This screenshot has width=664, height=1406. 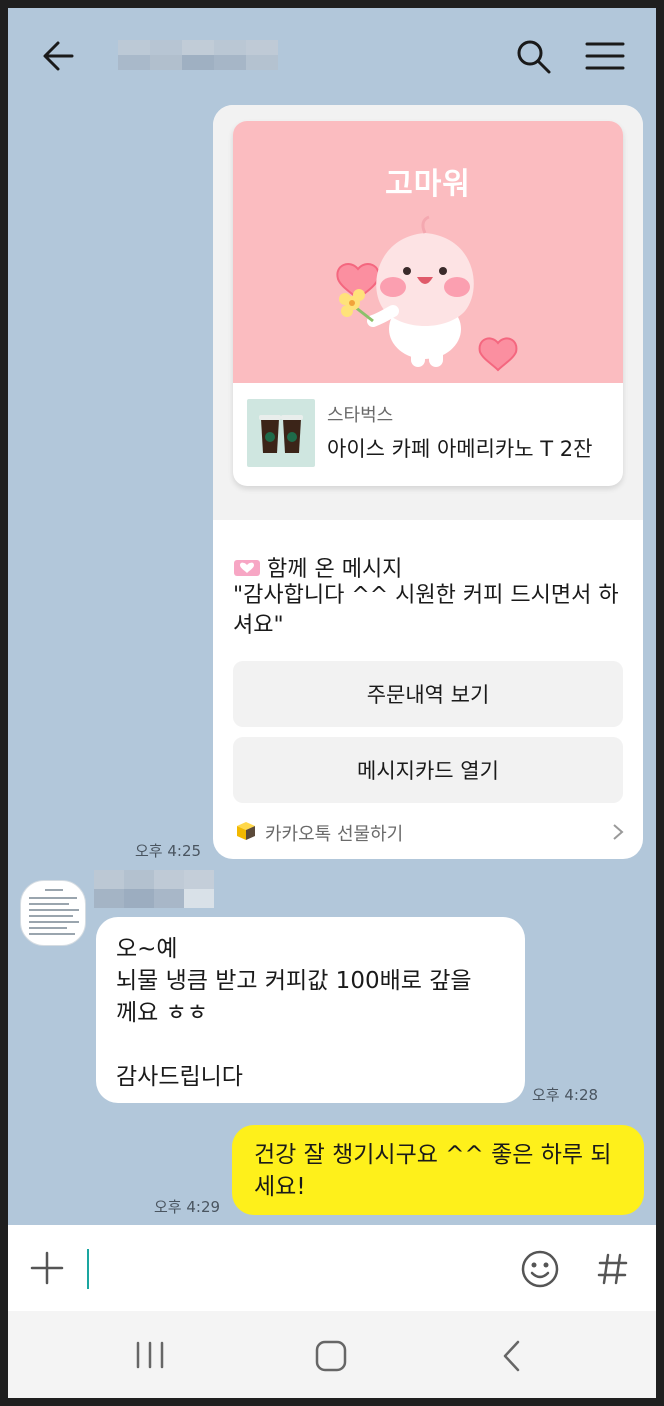 I want to click on gift-product-row: 스타벅스 아이스 카페 아메리카노 T 2잔, so click(x=432, y=434).